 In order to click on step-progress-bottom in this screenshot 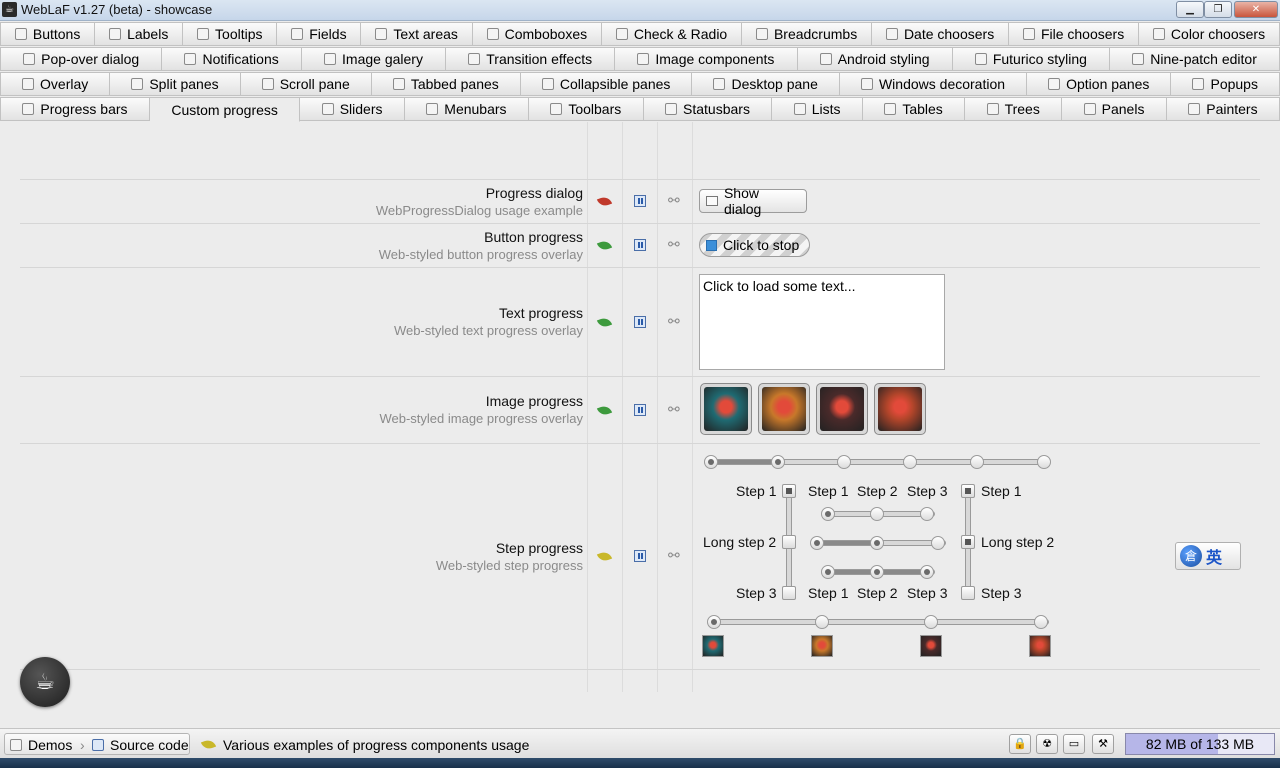, I will do `click(879, 622)`.